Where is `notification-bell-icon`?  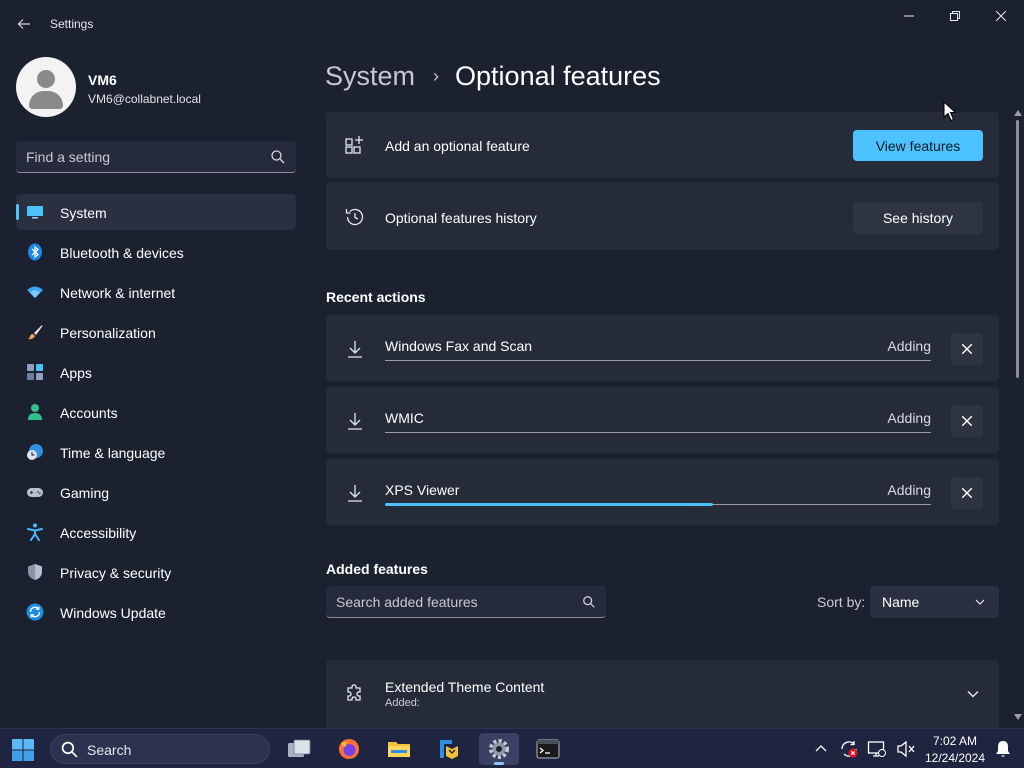
notification-bell-icon is located at coordinates (1003, 749).